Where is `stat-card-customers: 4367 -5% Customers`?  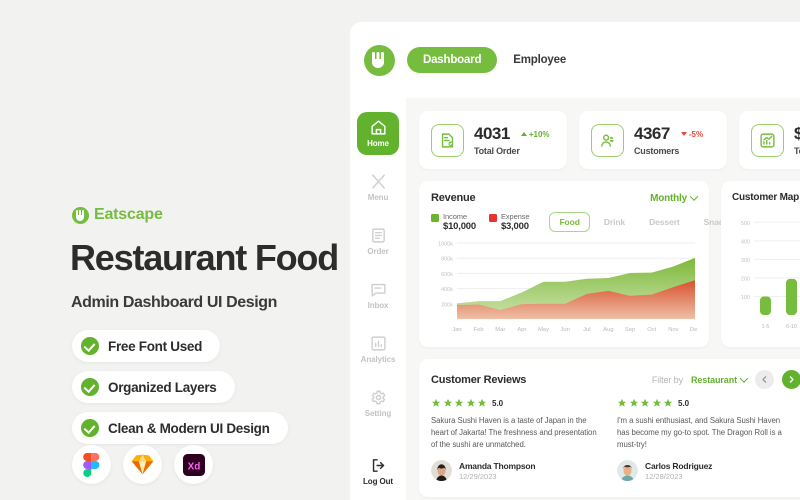 stat-card-customers: 4367 -5% Customers is located at coordinates (653, 140).